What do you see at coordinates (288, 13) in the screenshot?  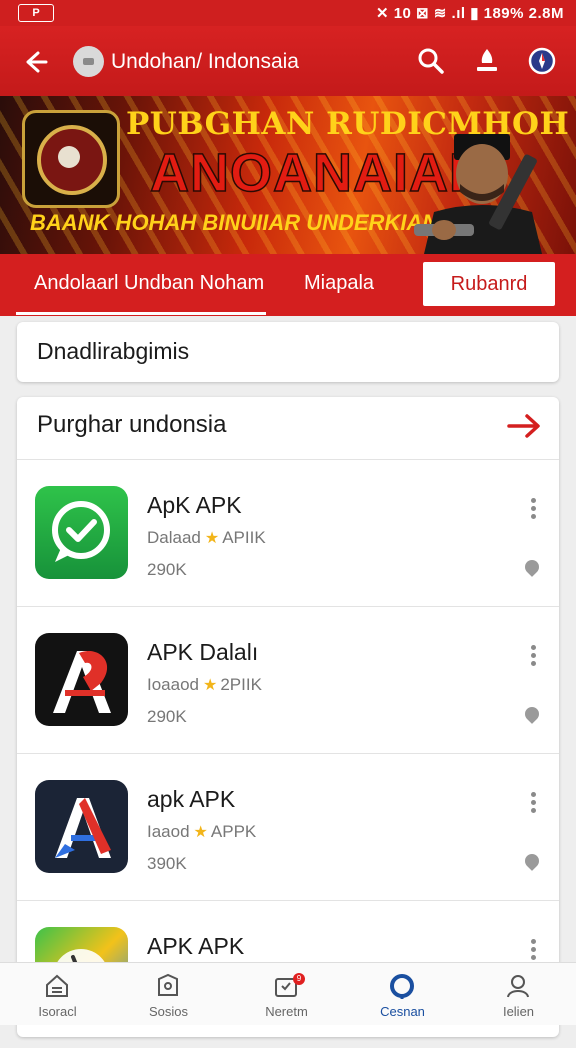 I see `status-bar: P ✕ 10 ⊠ ≋ .ıl ▮ 189% 2.8M` at bounding box center [288, 13].